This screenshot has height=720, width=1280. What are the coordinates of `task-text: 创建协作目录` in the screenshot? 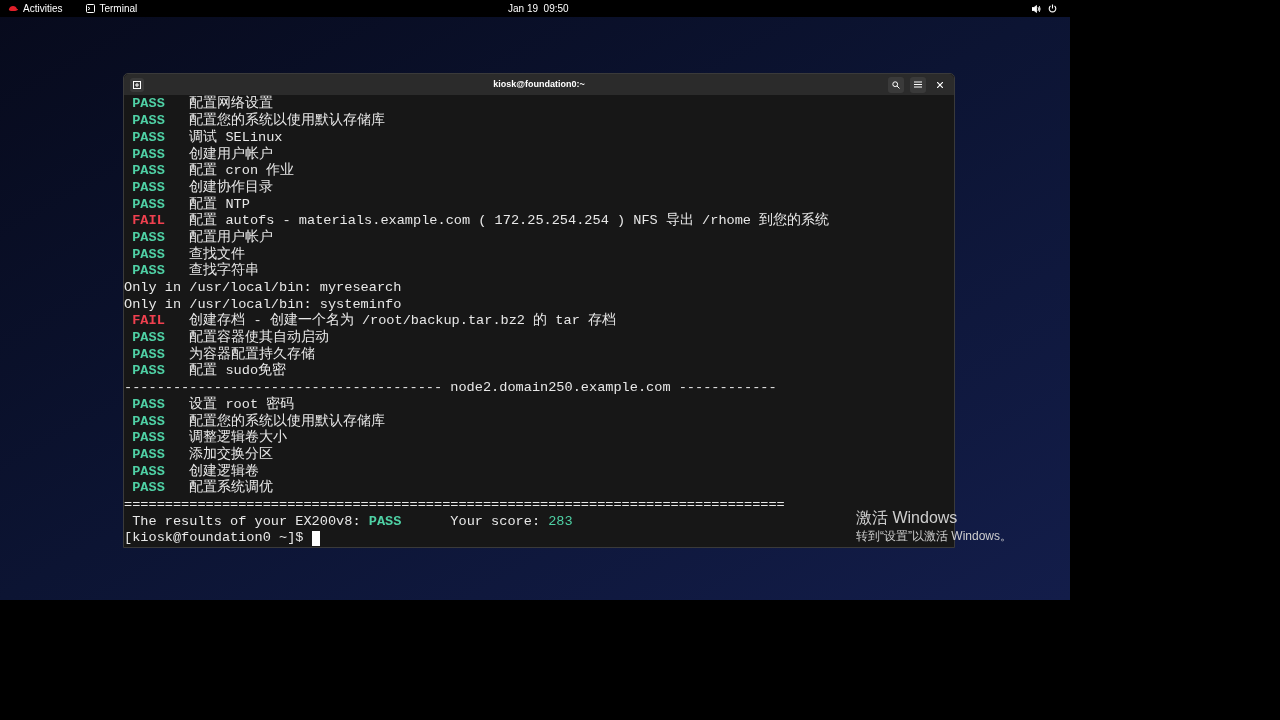 It's located at (231, 187).